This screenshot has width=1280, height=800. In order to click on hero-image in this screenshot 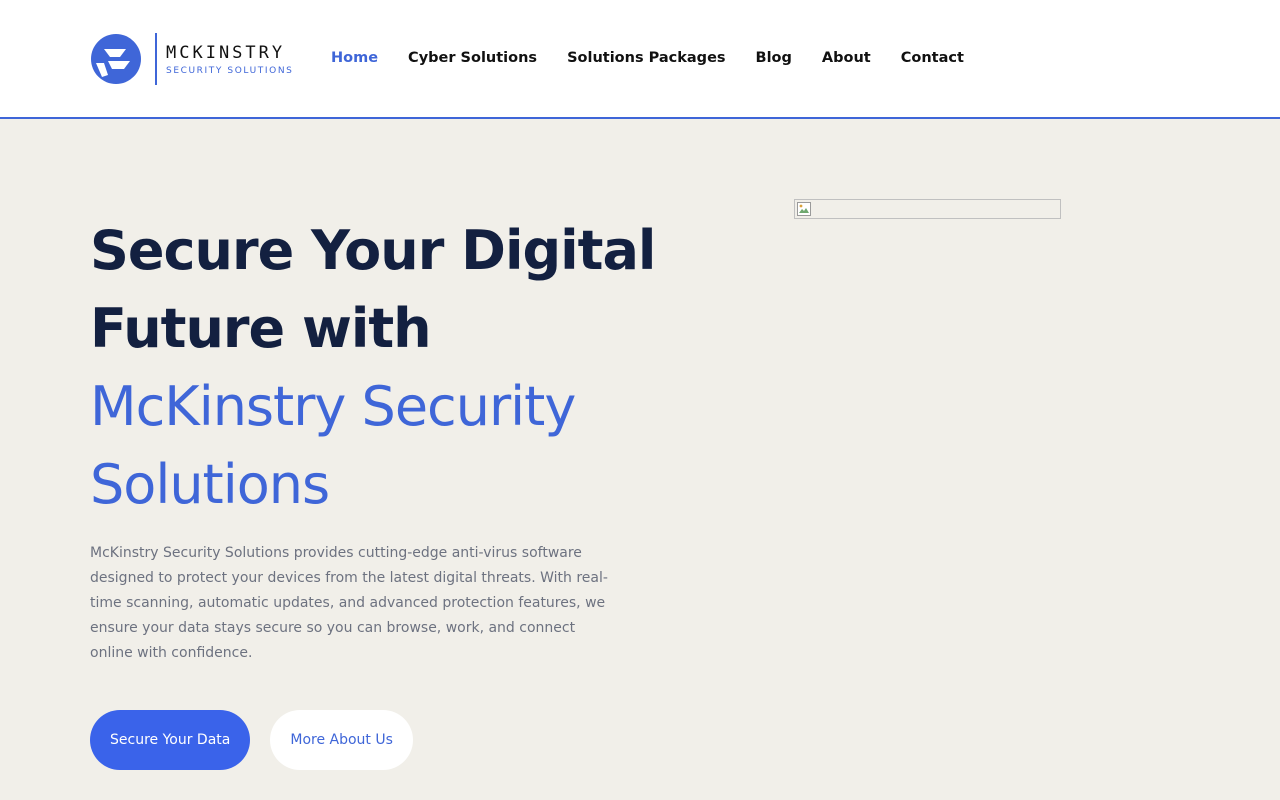, I will do `click(927, 209)`.